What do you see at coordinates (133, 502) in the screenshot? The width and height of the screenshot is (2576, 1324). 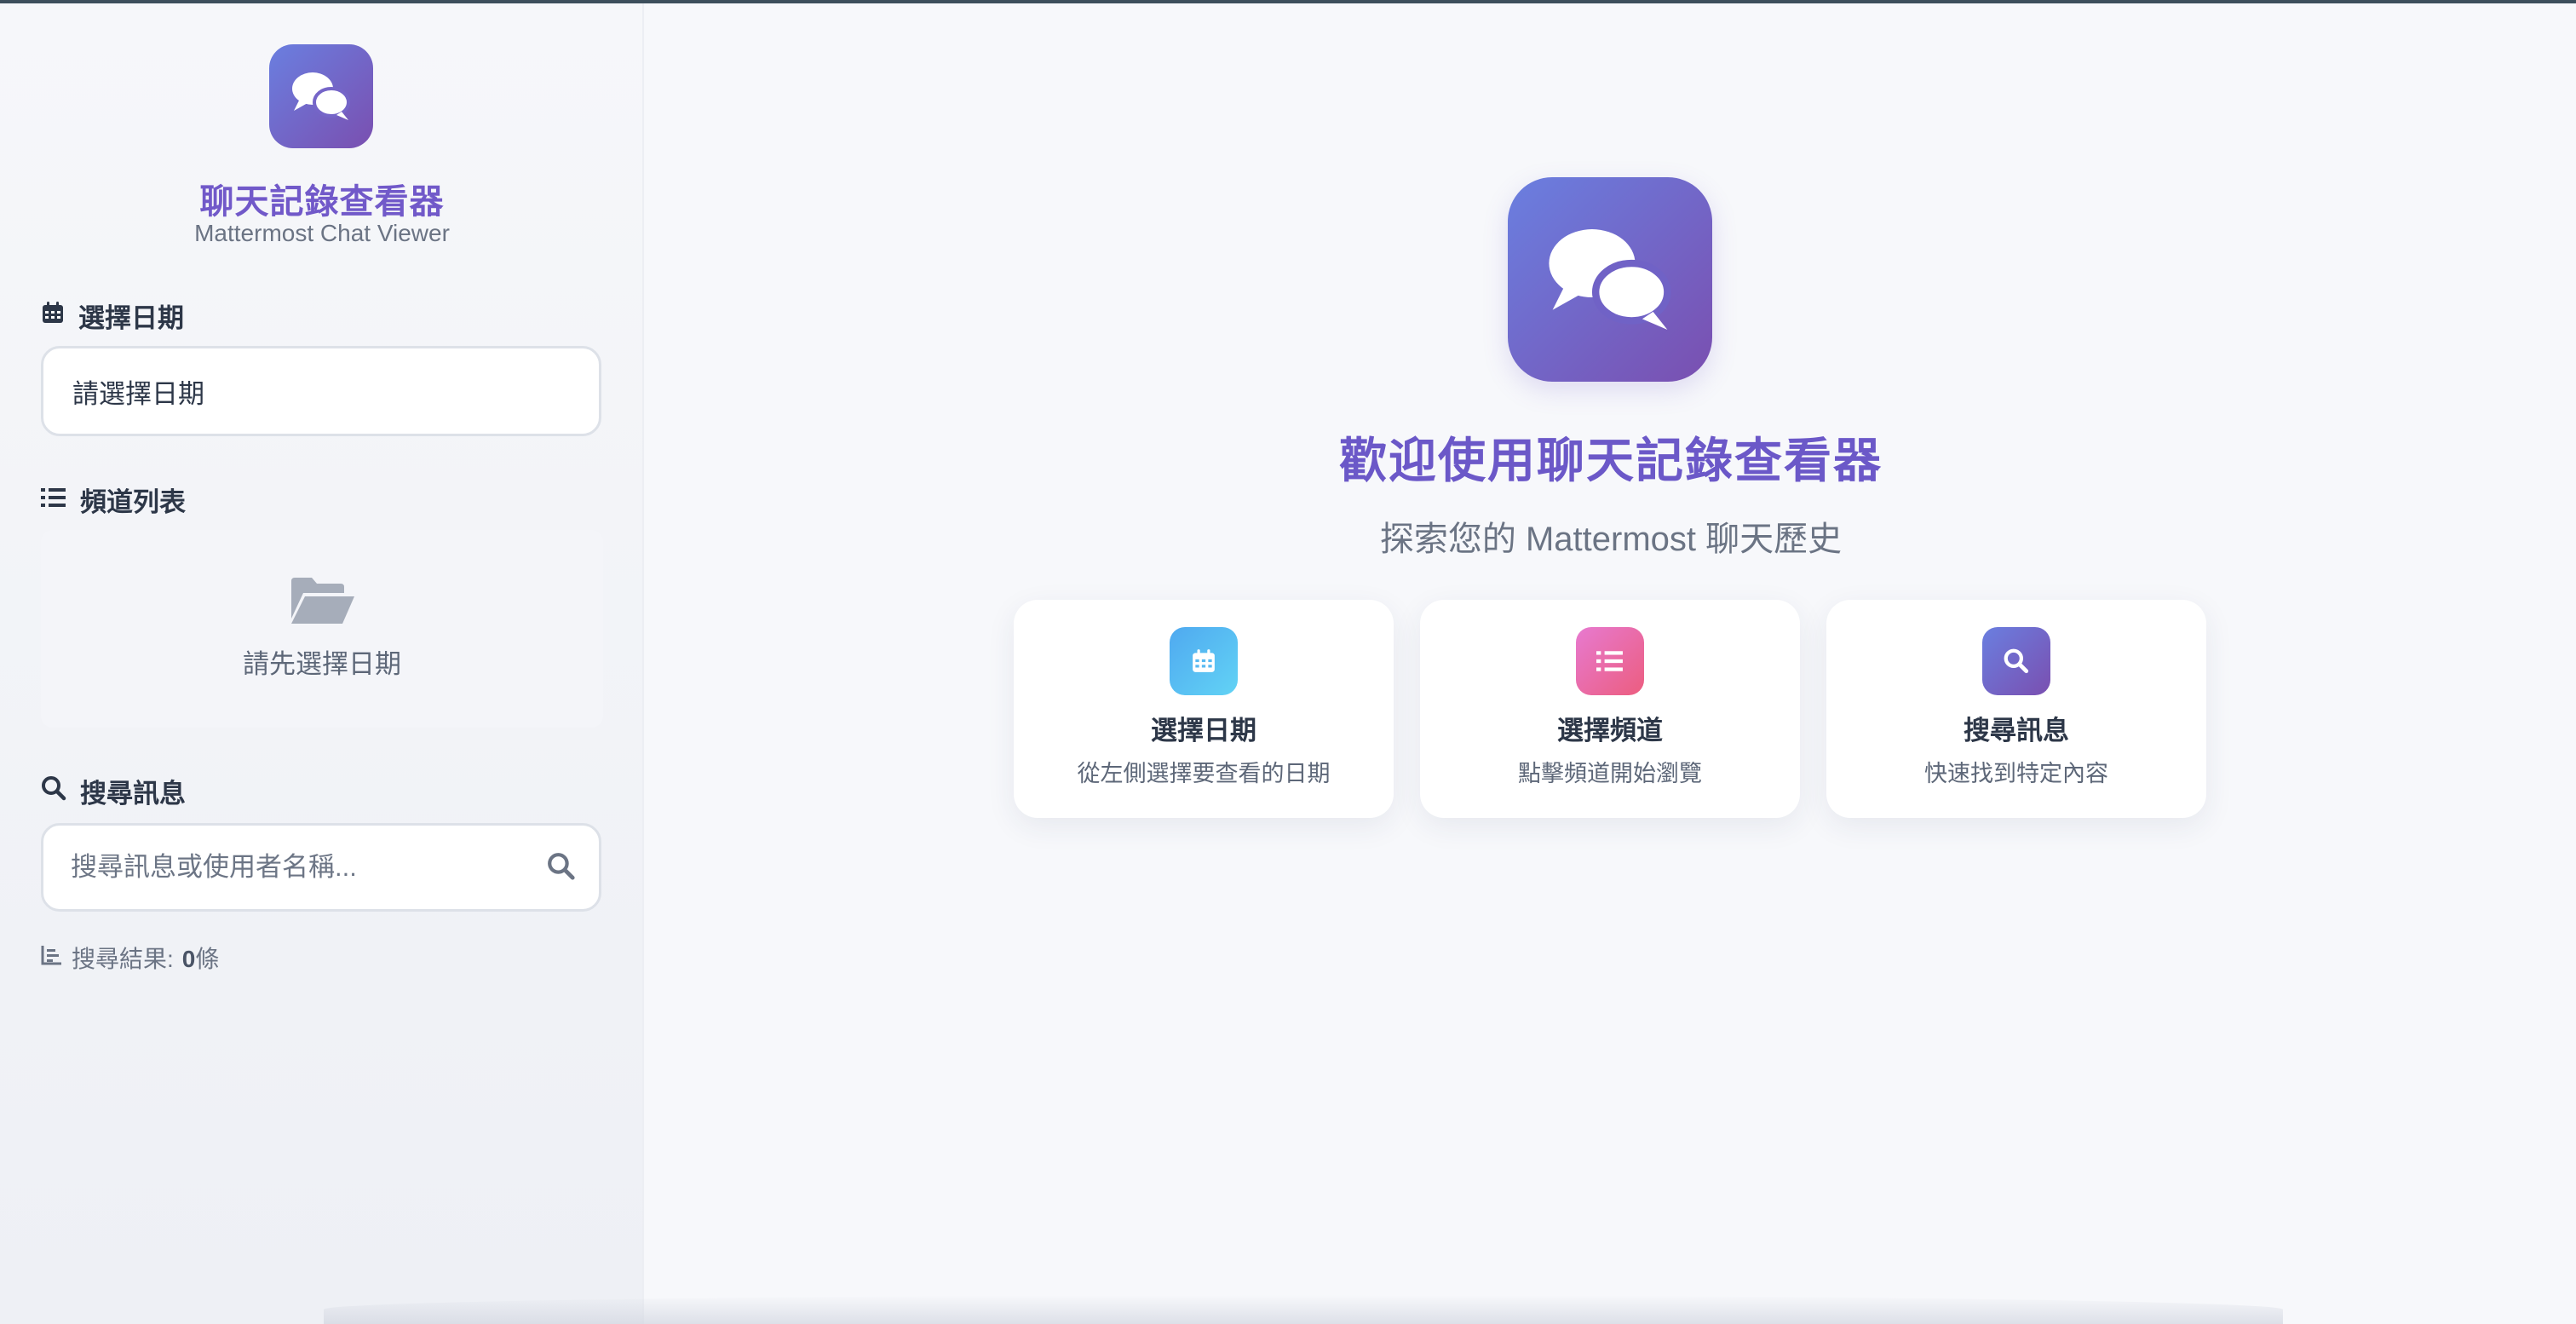 I see `channel-section-title: 頻道列表` at bounding box center [133, 502].